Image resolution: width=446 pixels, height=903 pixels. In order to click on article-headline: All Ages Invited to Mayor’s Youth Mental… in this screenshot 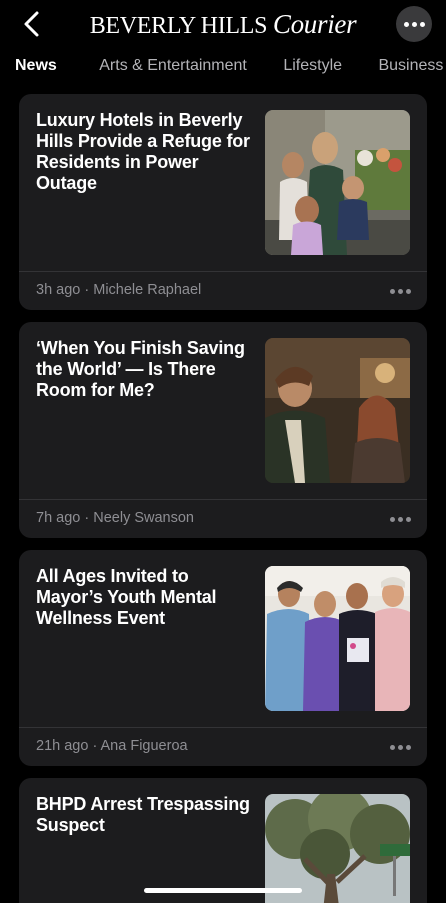, I will do `click(145, 597)`.